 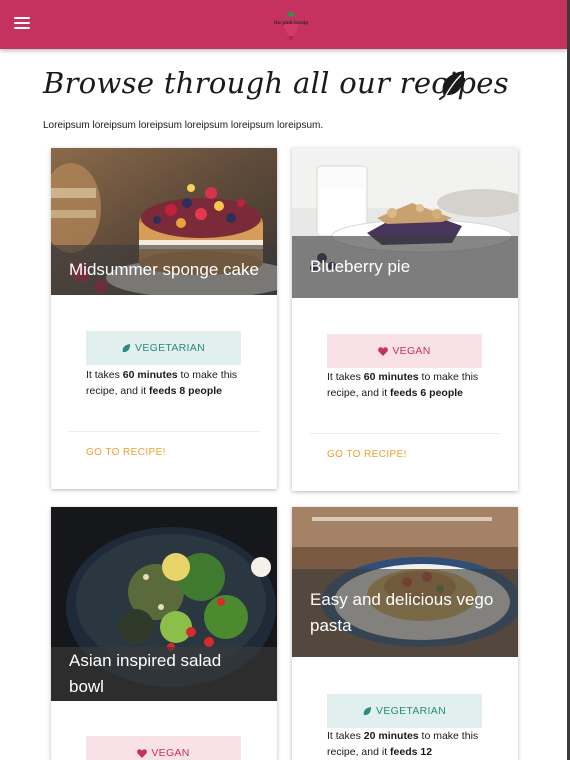 I want to click on recipe-title-overlay: Easy and delicious vego pasta, so click(x=405, y=613).